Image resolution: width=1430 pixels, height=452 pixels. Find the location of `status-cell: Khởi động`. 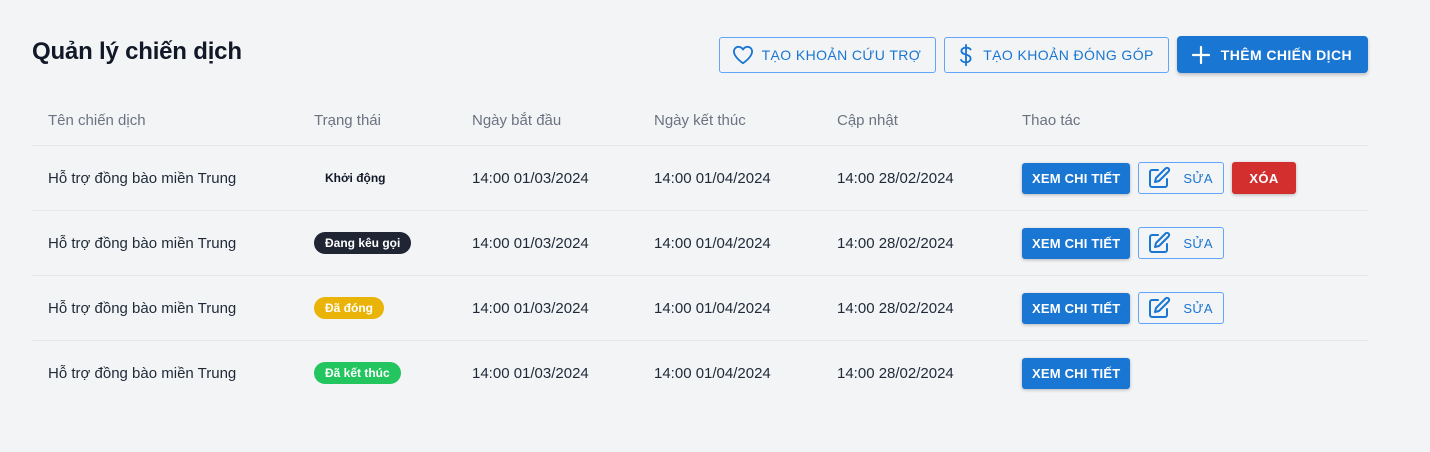

status-cell: Khởi động is located at coordinates (377, 178).